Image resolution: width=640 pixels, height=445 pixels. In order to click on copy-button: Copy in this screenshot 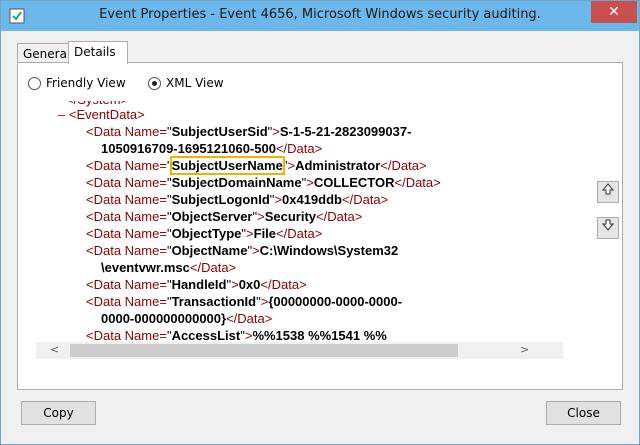, I will do `click(58, 413)`.